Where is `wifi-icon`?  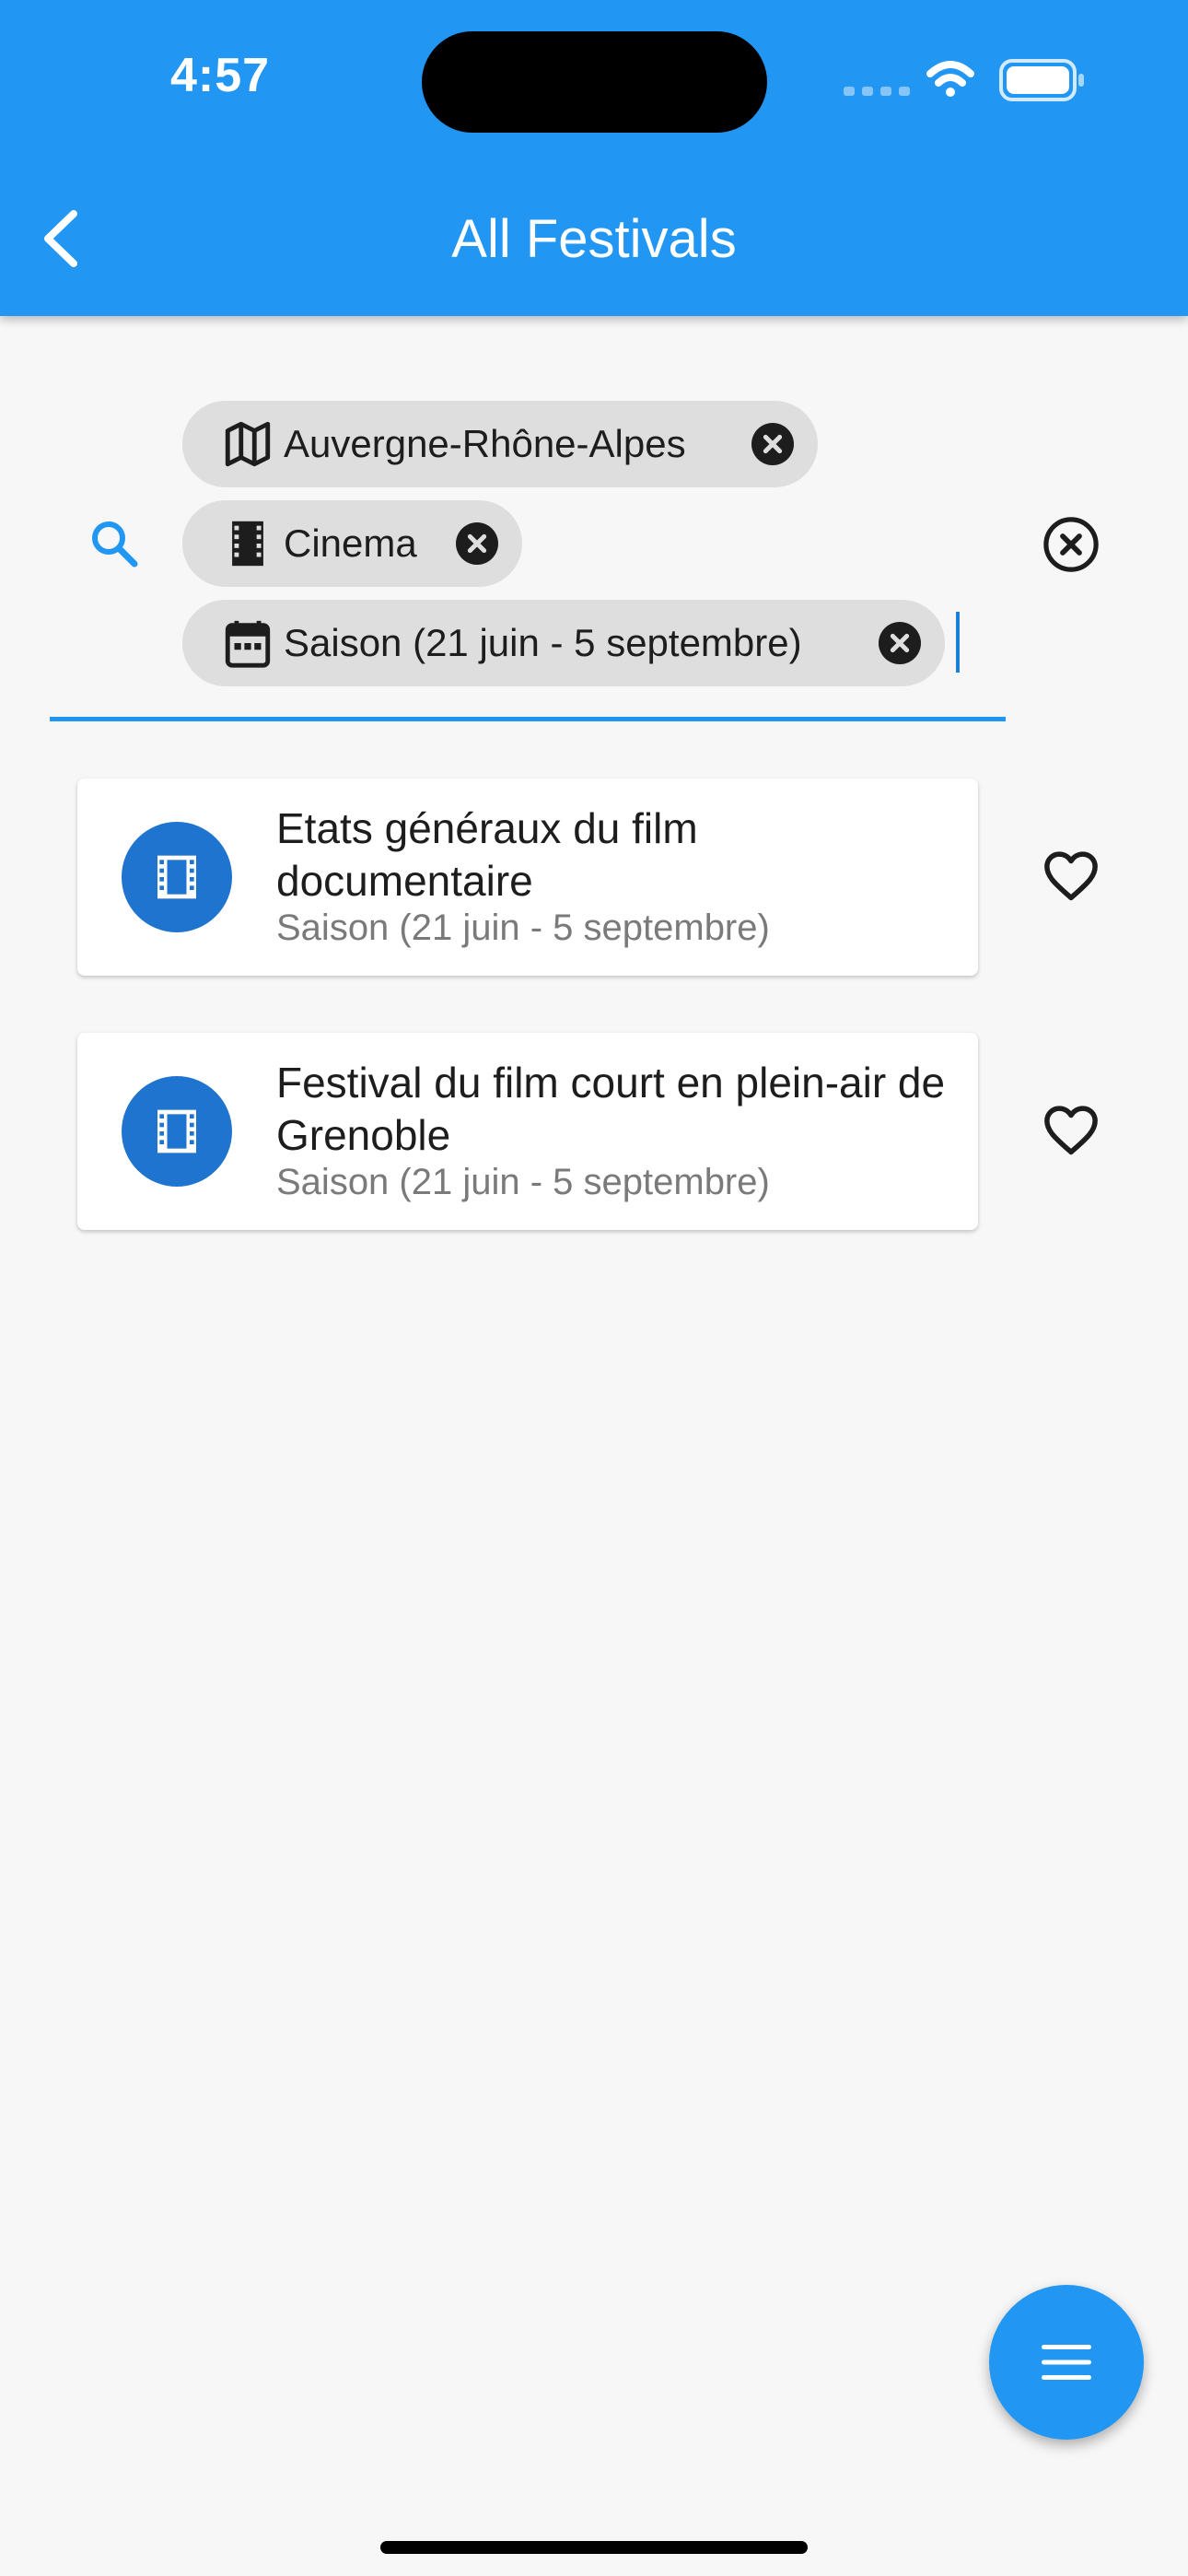 wifi-icon is located at coordinates (950, 79).